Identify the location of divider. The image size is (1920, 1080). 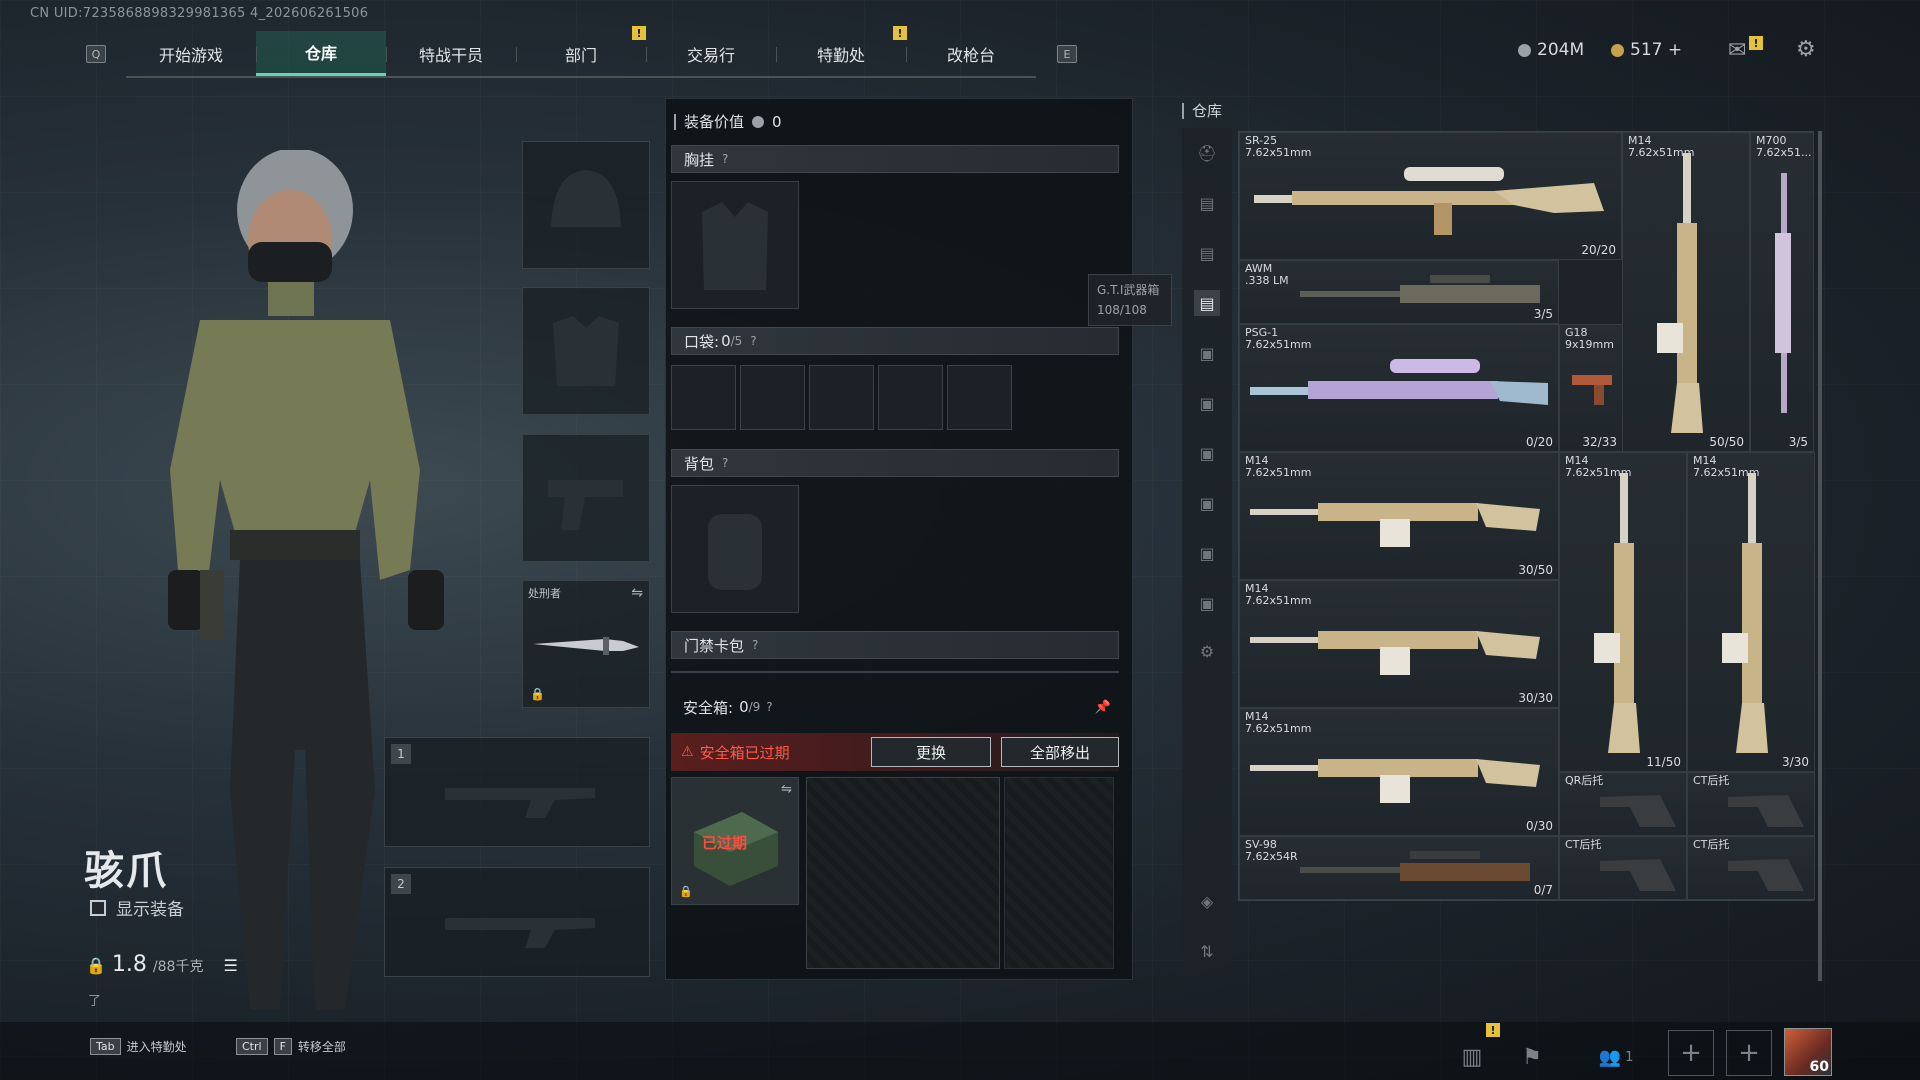
(895, 672).